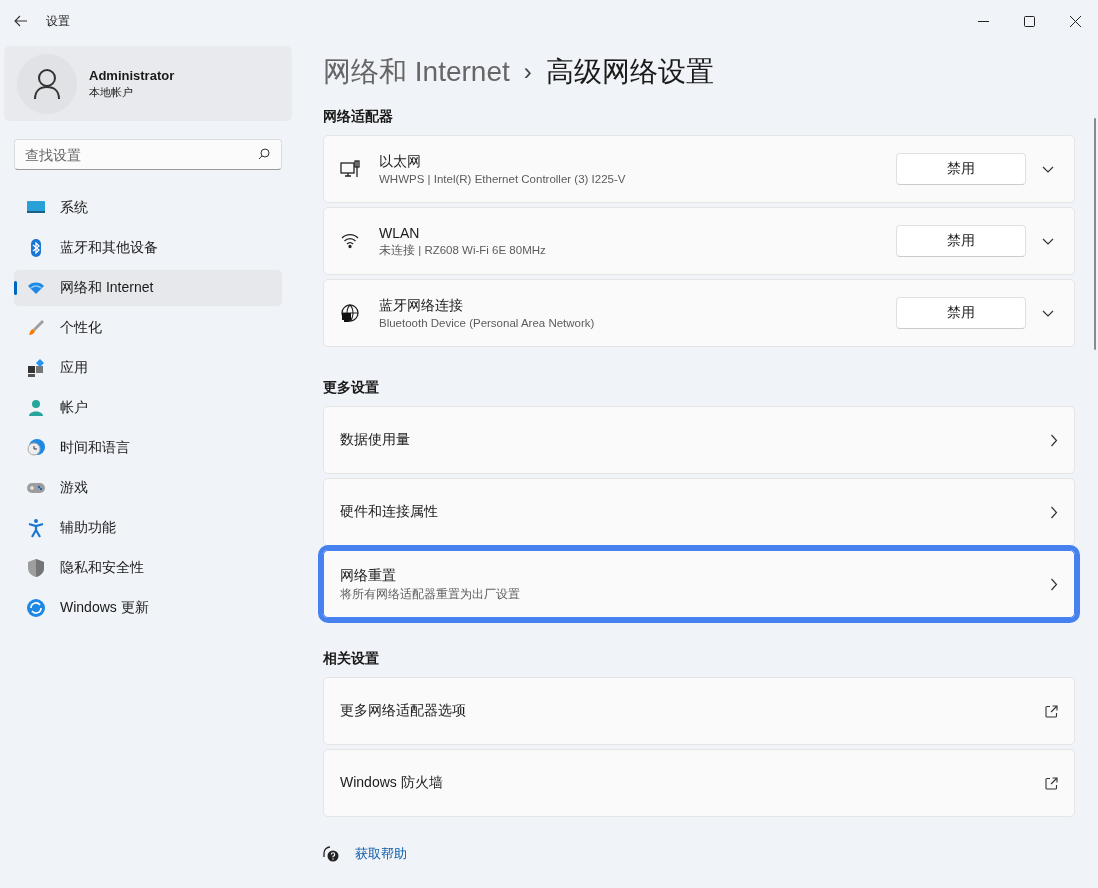 The width and height of the screenshot is (1098, 888). I want to click on minimize-icon, so click(983, 21).